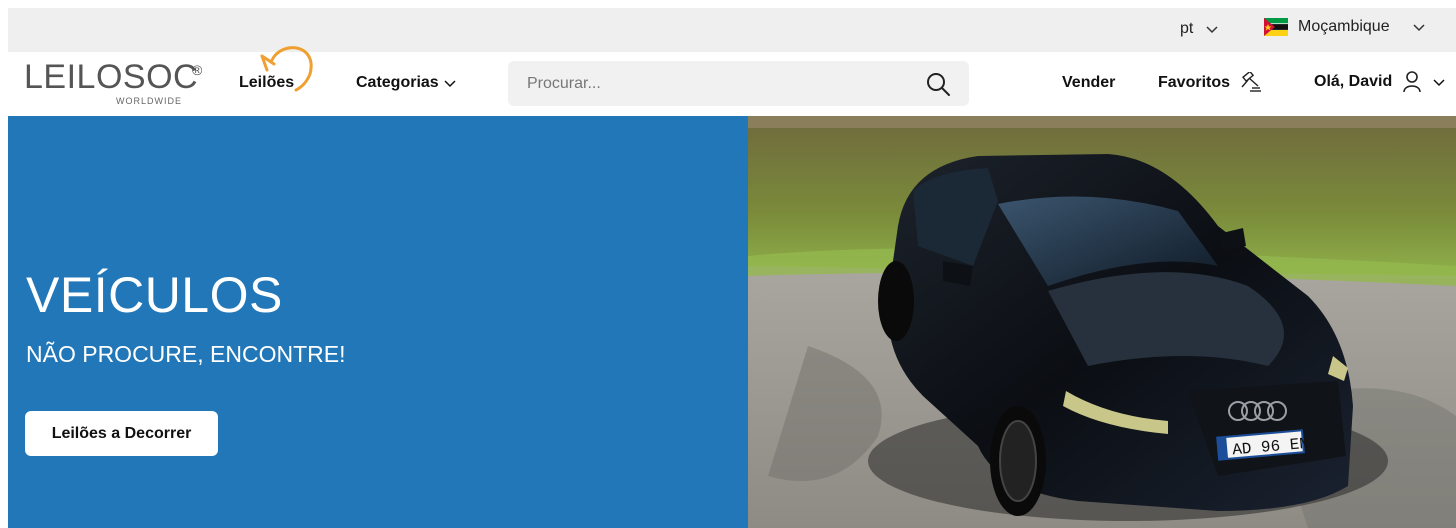 This screenshot has width=1456, height=528. Describe the element at coordinates (154, 295) in the screenshot. I see `hero-title: VEÍCULOS` at that location.